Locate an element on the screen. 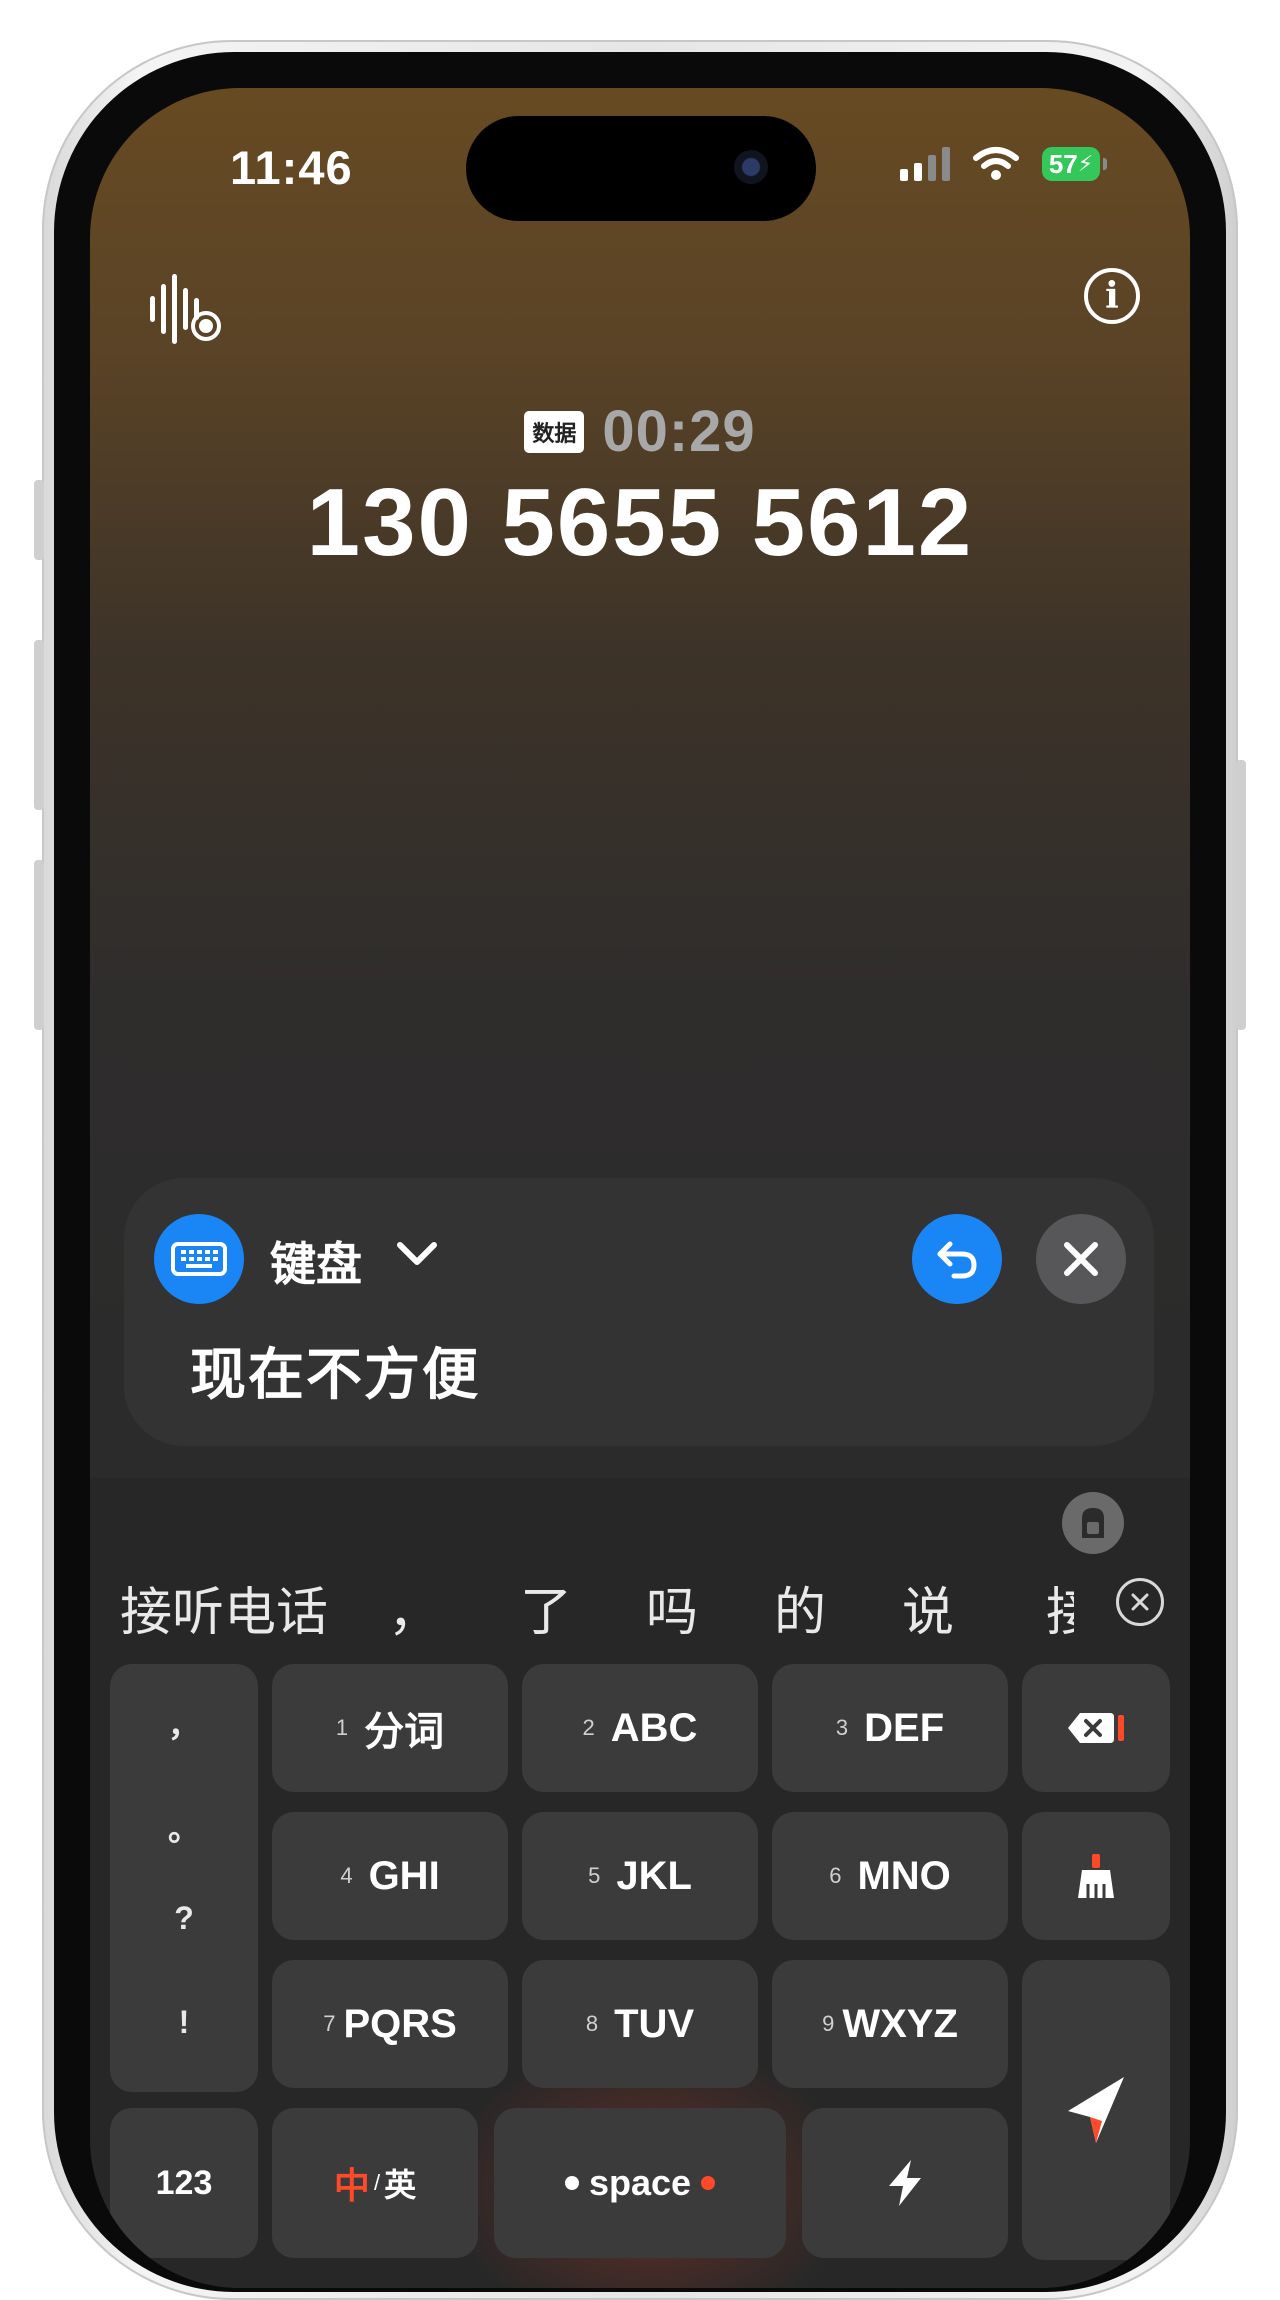 The image size is (1280, 2300). send-icon is located at coordinates (1096, 2110).